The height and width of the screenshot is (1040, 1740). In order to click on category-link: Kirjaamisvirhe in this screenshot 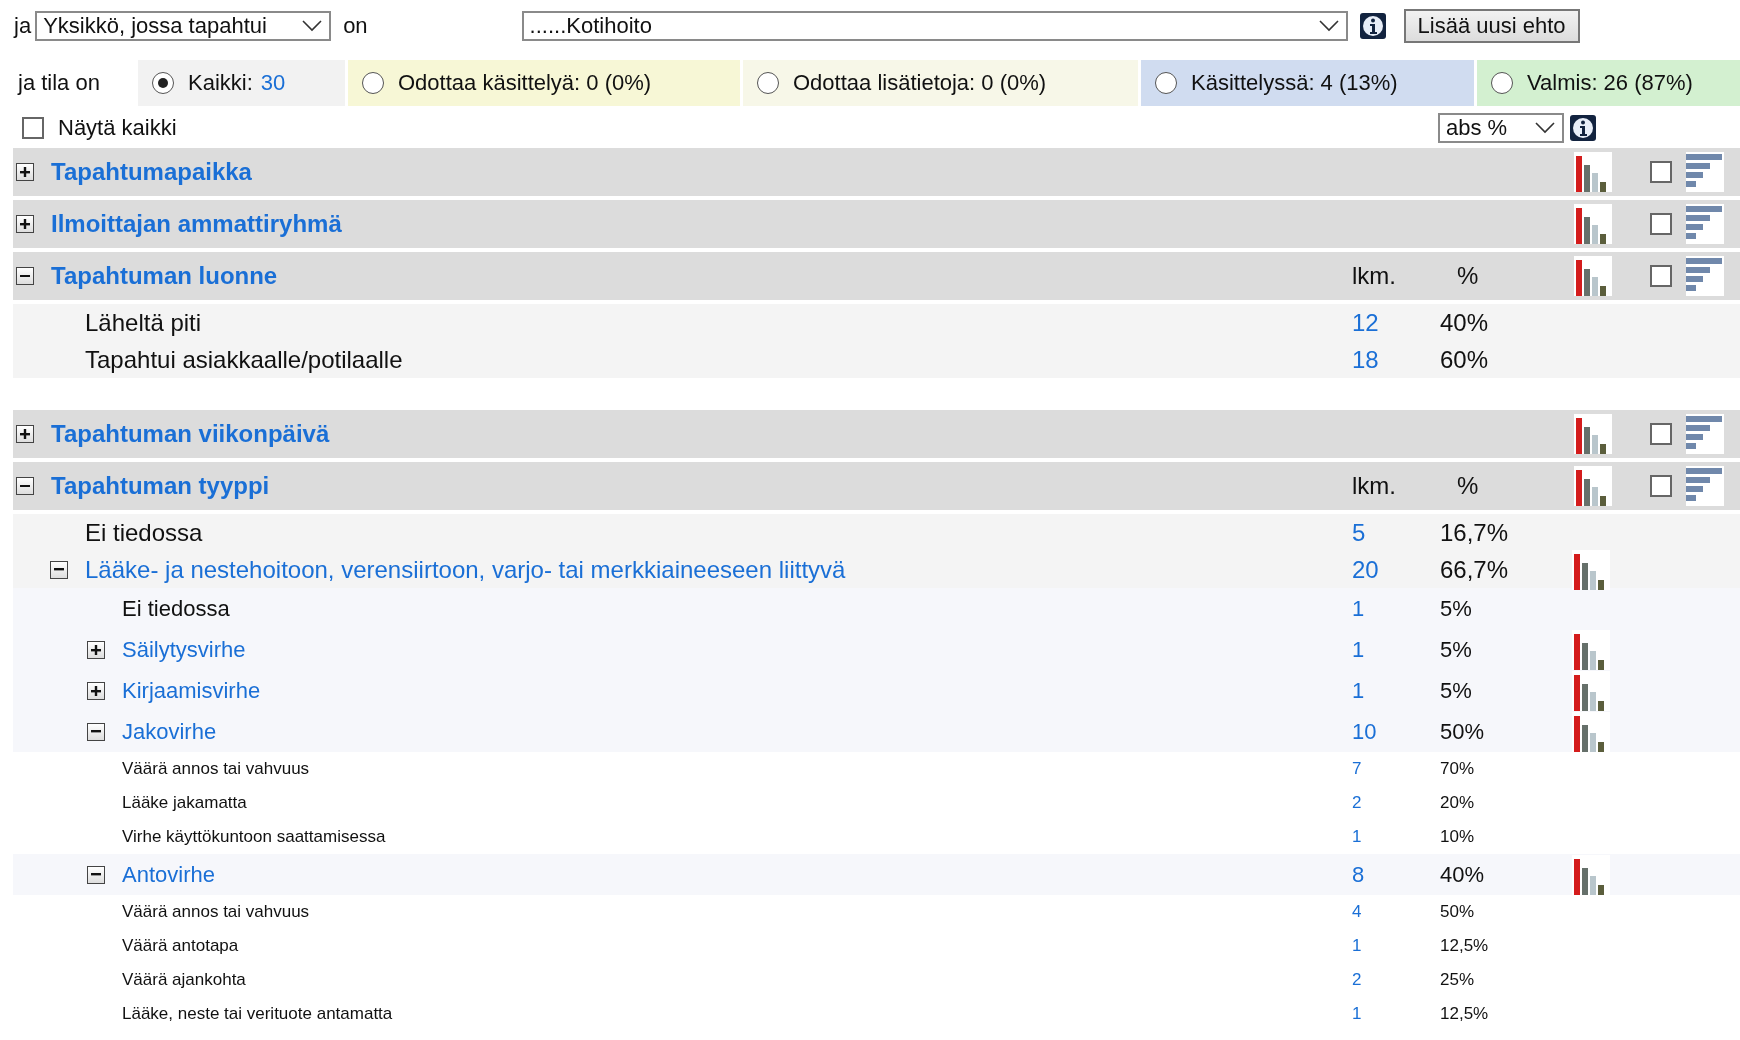, I will do `click(737, 690)`.